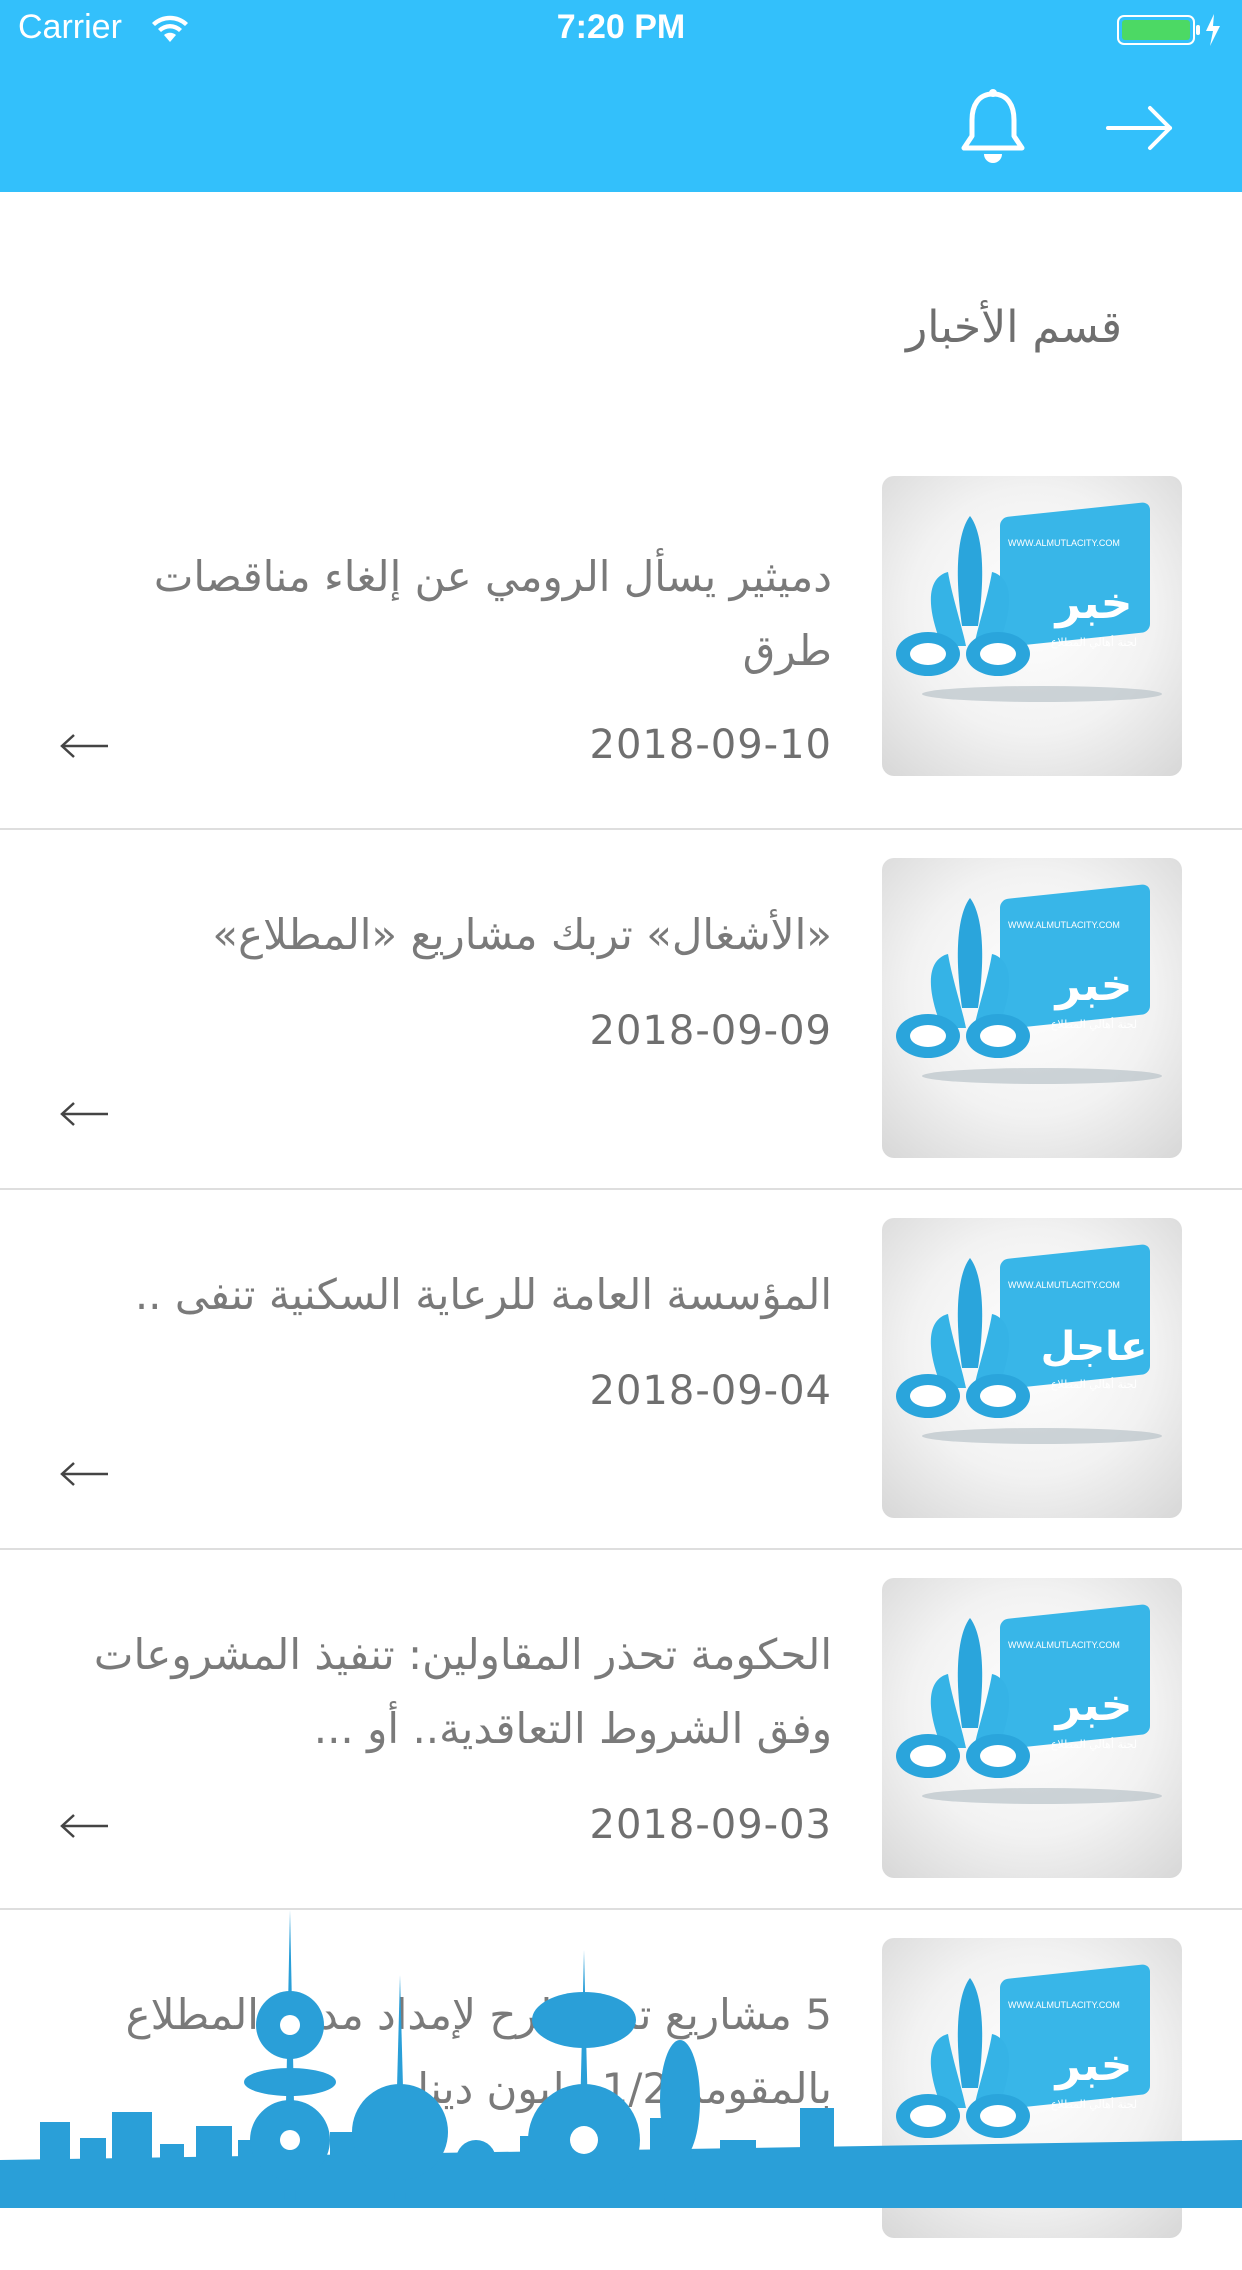  I want to click on battery-icon, so click(1171, 32).